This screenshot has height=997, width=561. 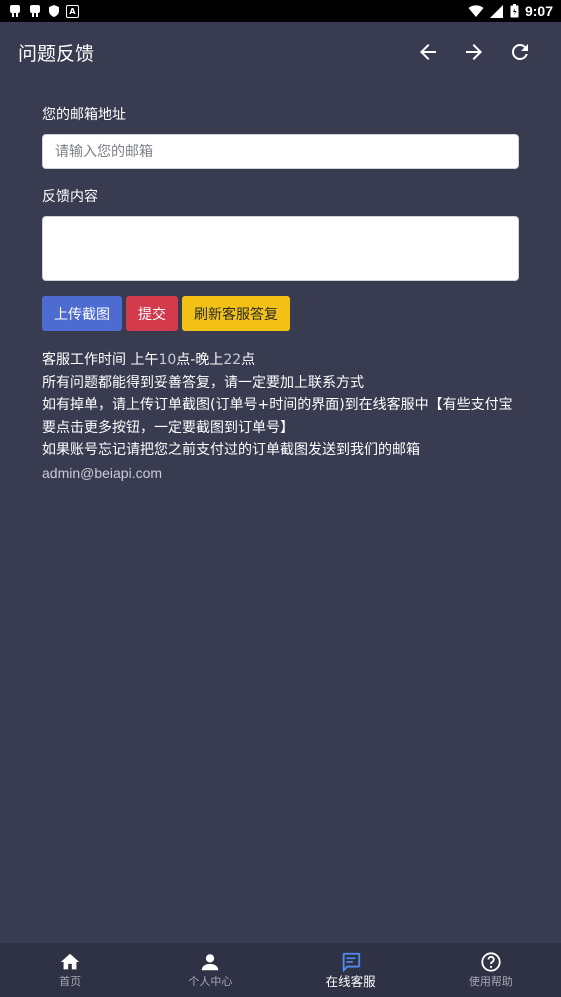 I want to click on bottom-nav: 首页 个人中心 在线客服 使用帮助, so click(x=280, y=970).